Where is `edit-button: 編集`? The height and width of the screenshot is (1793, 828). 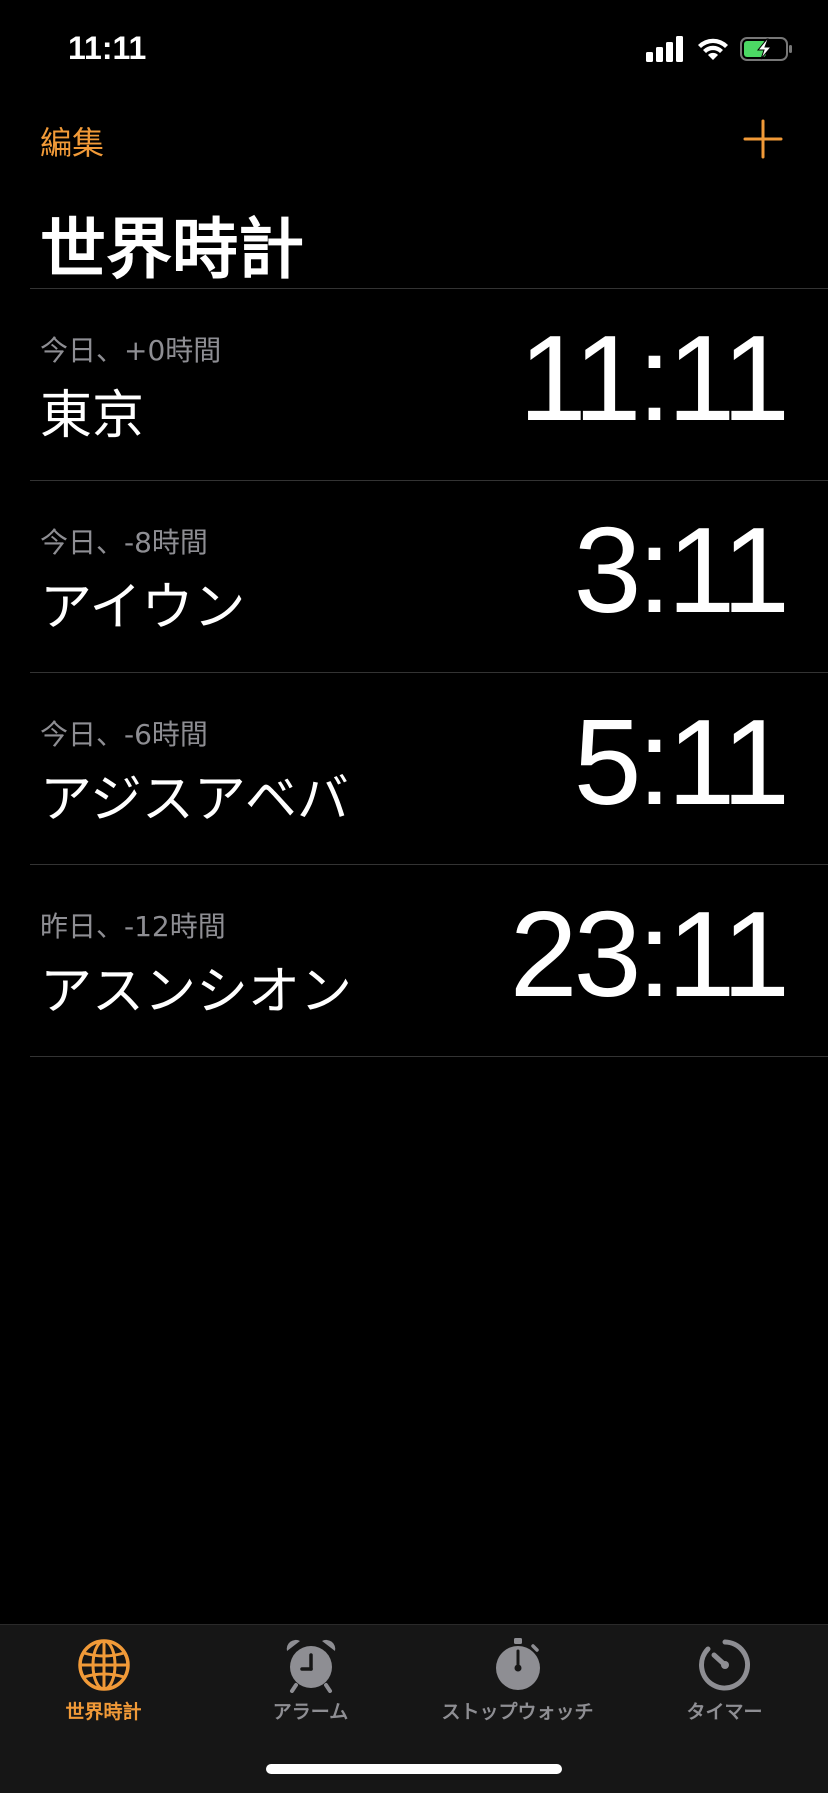 edit-button: 編集 is located at coordinates (72, 141).